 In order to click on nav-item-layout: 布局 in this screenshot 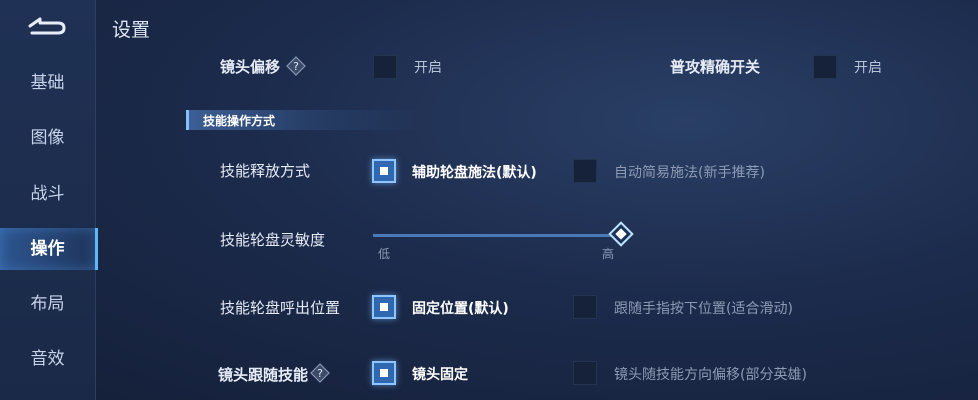, I will do `click(47, 304)`.